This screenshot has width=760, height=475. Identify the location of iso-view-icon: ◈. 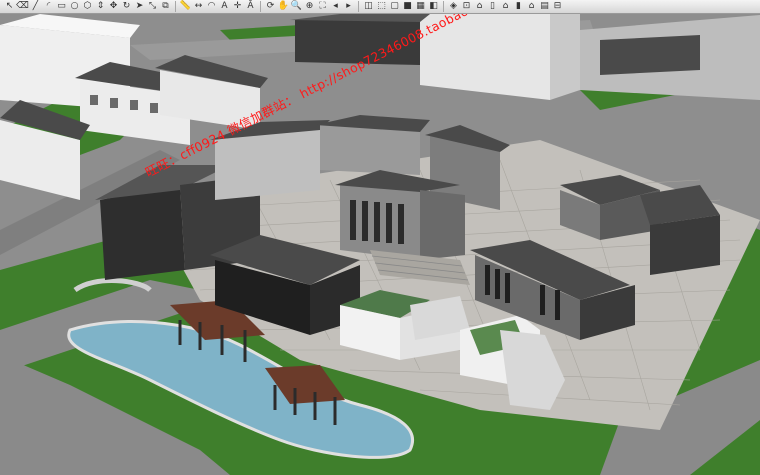
(453, 6).